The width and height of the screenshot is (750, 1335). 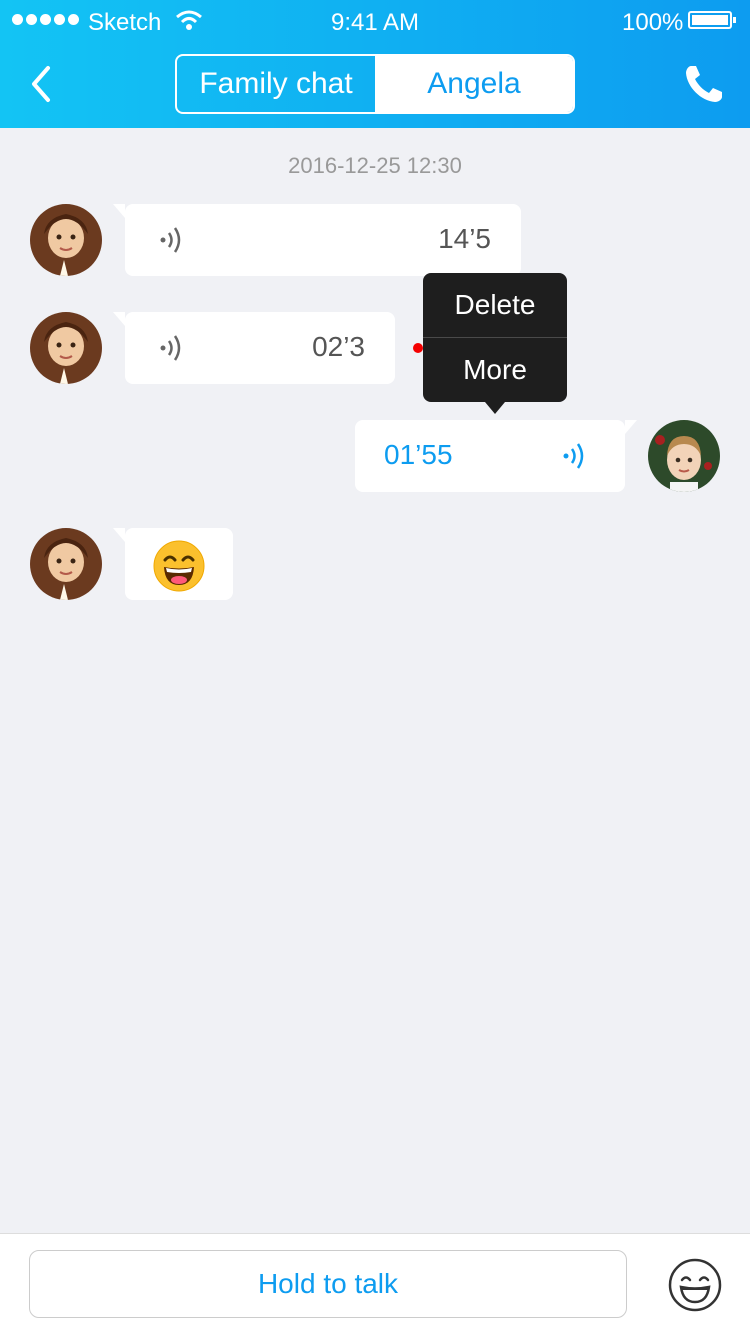 I want to click on context-menu: Delete More, so click(x=495, y=343).